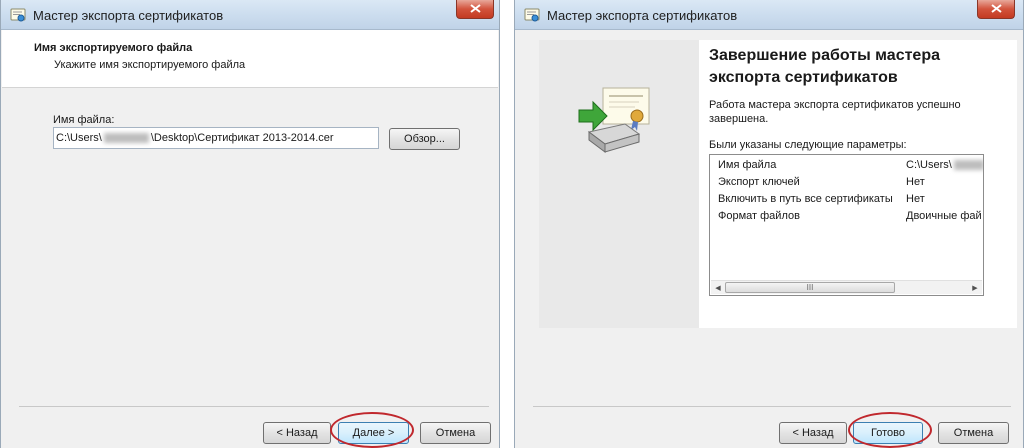 The width and height of the screenshot is (1024, 448). I want to click on list-item: Включить в путь все сертификаты Нет, so click(846, 199).